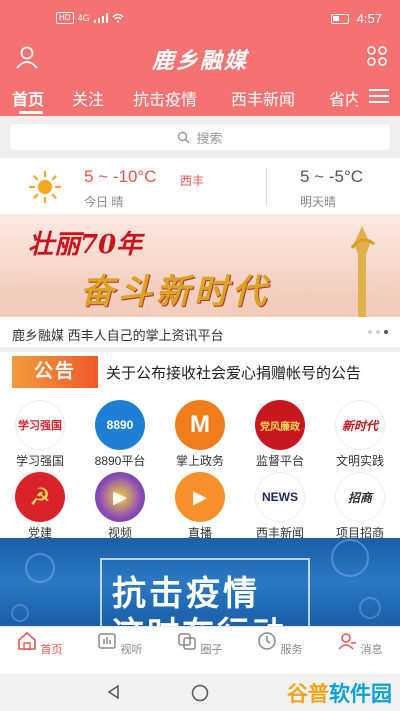 The height and width of the screenshot is (711, 400). I want to click on signal-icon, so click(100, 18).